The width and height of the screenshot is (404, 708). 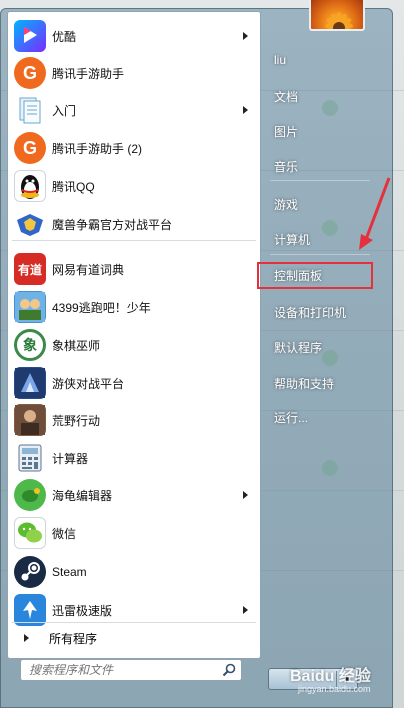 I want to click on program-item: 4399逃跑吧！少年, so click(x=133, y=307).